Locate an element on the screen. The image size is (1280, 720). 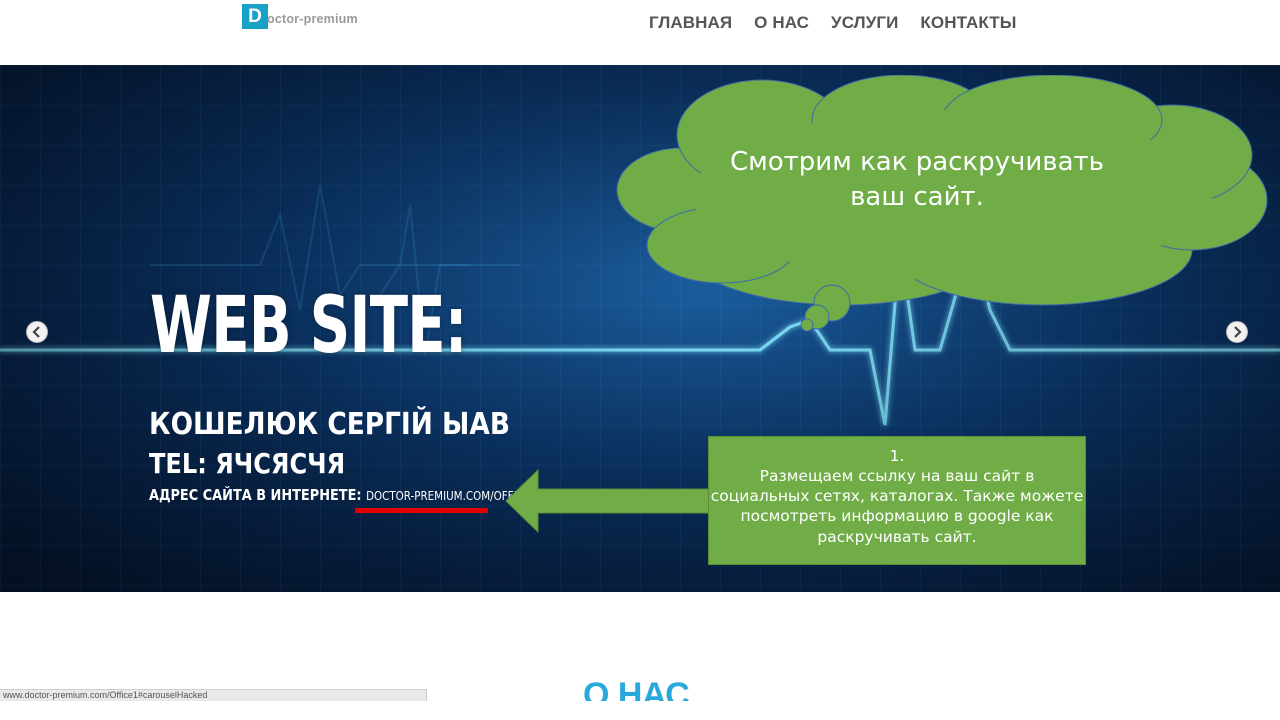
nav-item-services: УСЛУГИ is located at coordinates (864, 23).